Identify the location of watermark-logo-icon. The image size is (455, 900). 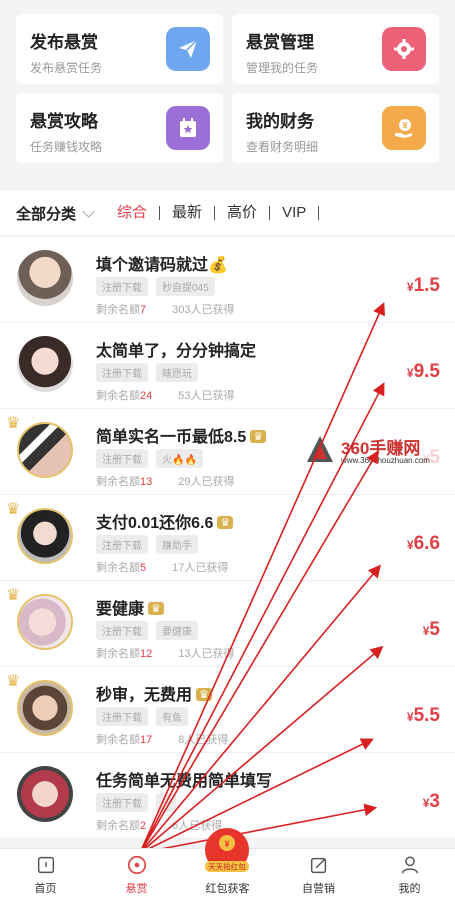
(320, 449).